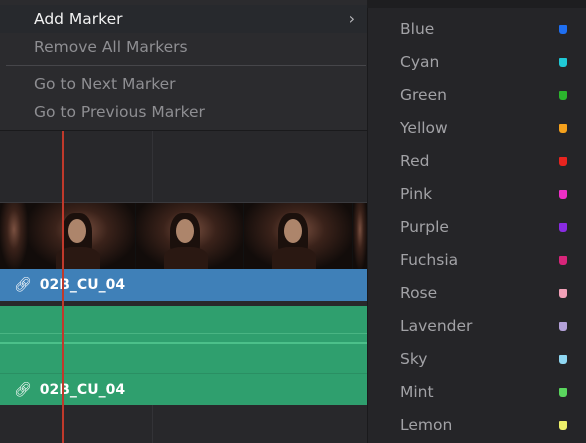 The image size is (586, 443). What do you see at coordinates (477, 392) in the screenshot?
I see `marker-color-mint: Mint` at bounding box center [477, 392].